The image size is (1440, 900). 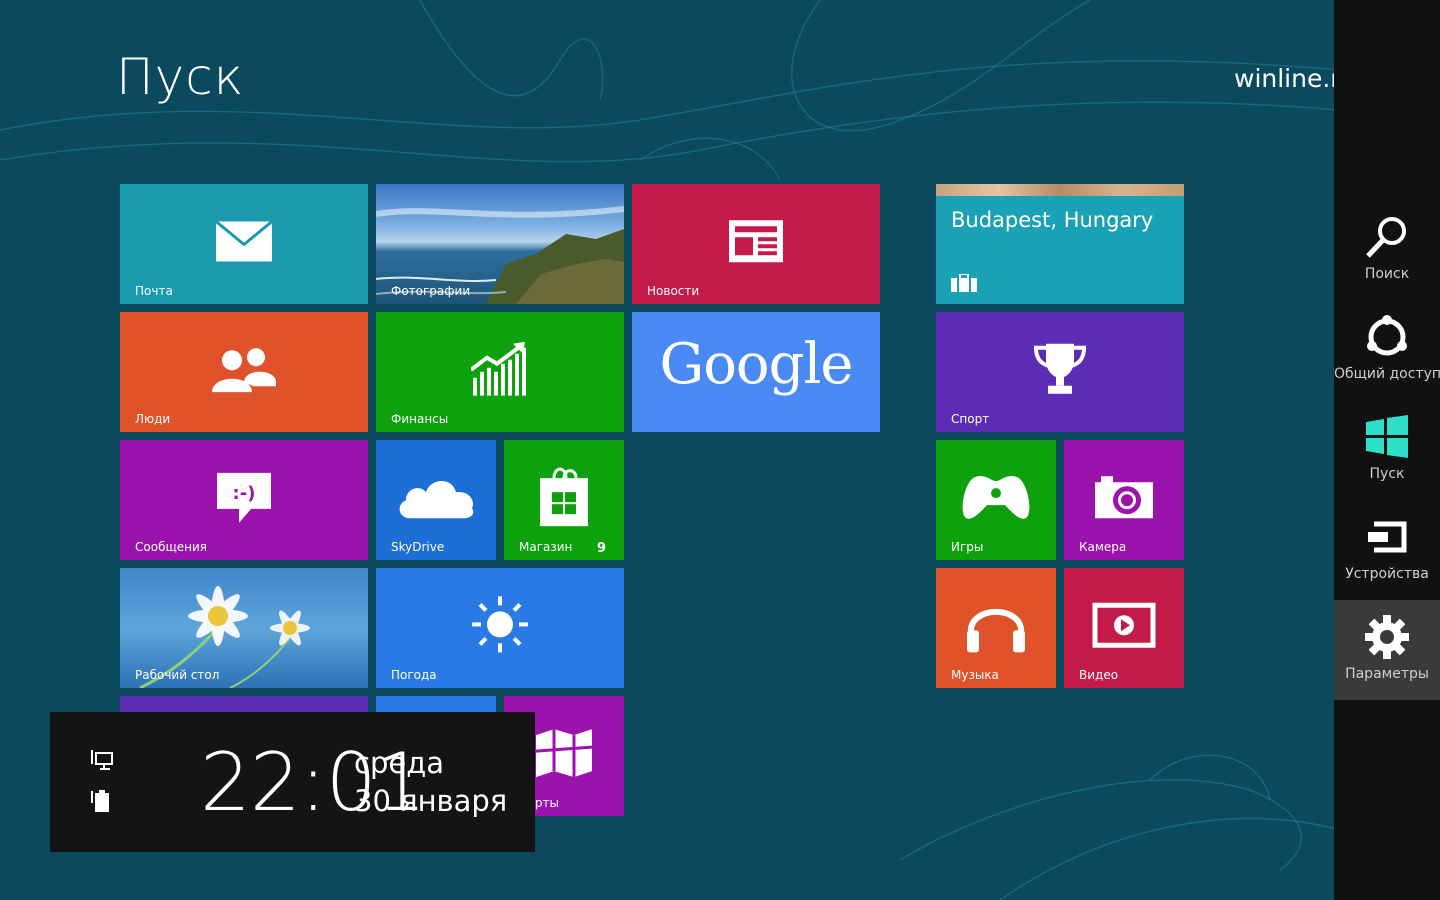 What do you see at coordinates (1387, 474) in the screenshot?
I see `charm-label: Пуск` at bounding box center [1387, 474].